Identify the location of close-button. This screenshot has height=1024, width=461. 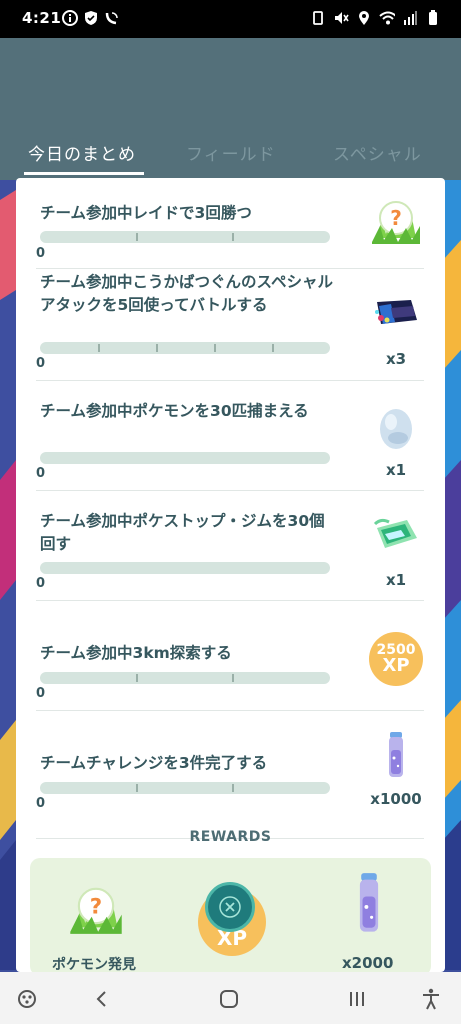
(230, 907).